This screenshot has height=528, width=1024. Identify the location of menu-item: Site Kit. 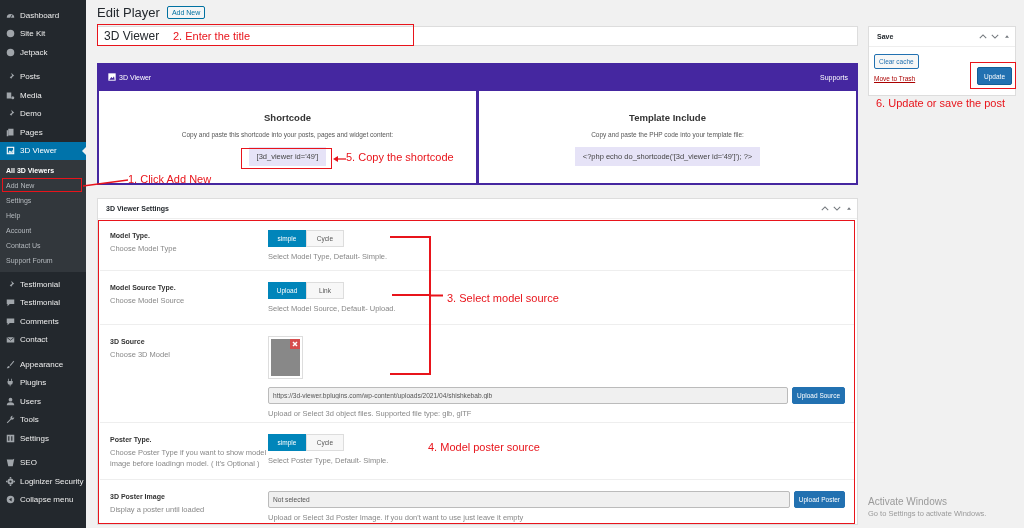
(43, 33).